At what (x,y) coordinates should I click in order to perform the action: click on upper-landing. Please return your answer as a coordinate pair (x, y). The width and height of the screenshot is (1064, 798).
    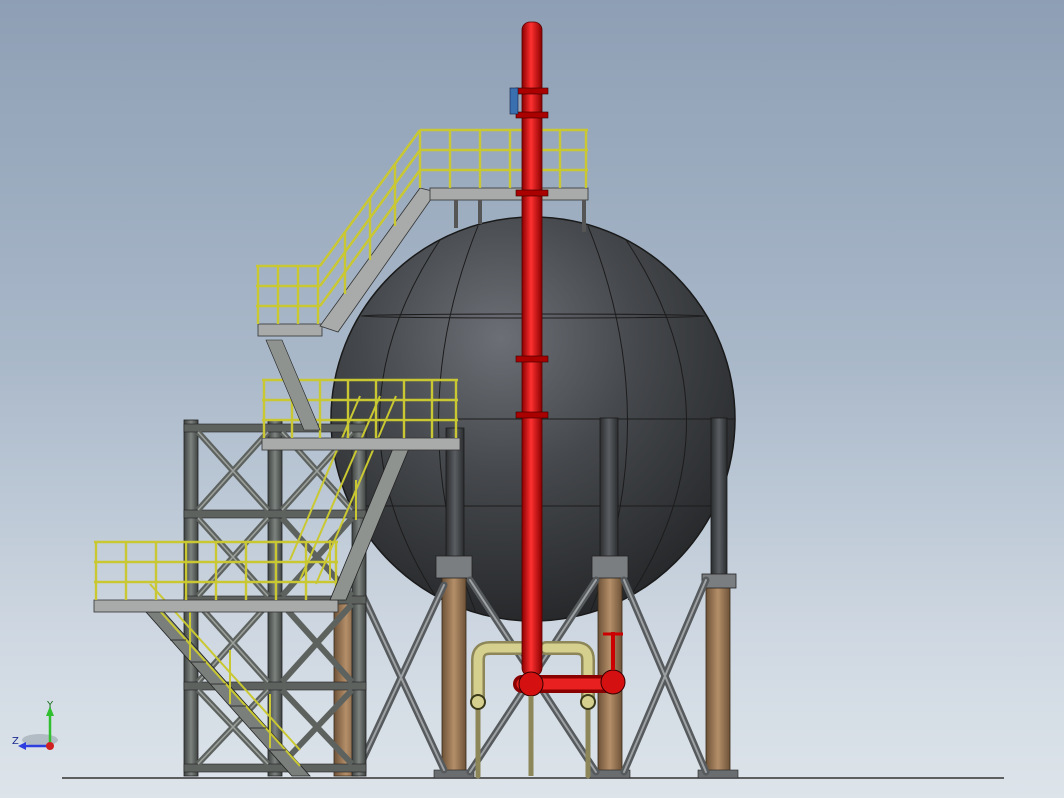
    Looking at the image, I should click on (289, 300).